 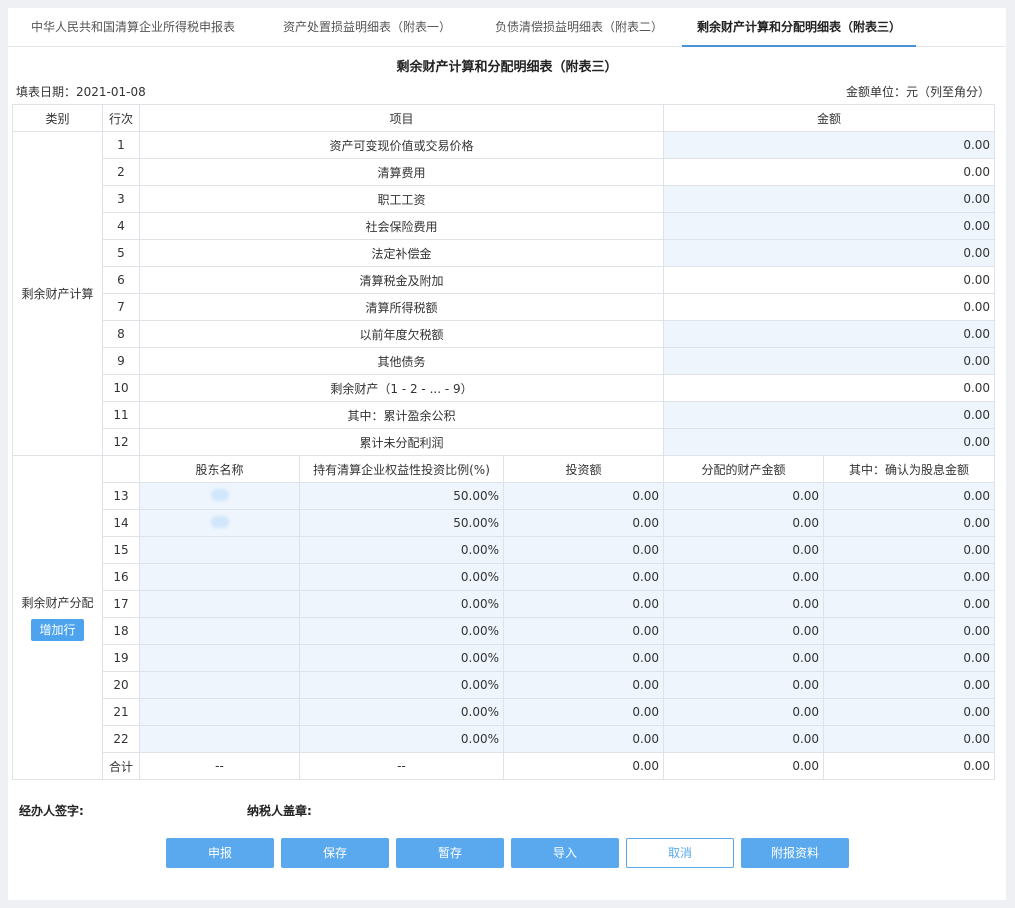 What do you see at coordinates (121, 388) in the screenshot?
I see `row-number: 10` at bounding box center [121, 388].